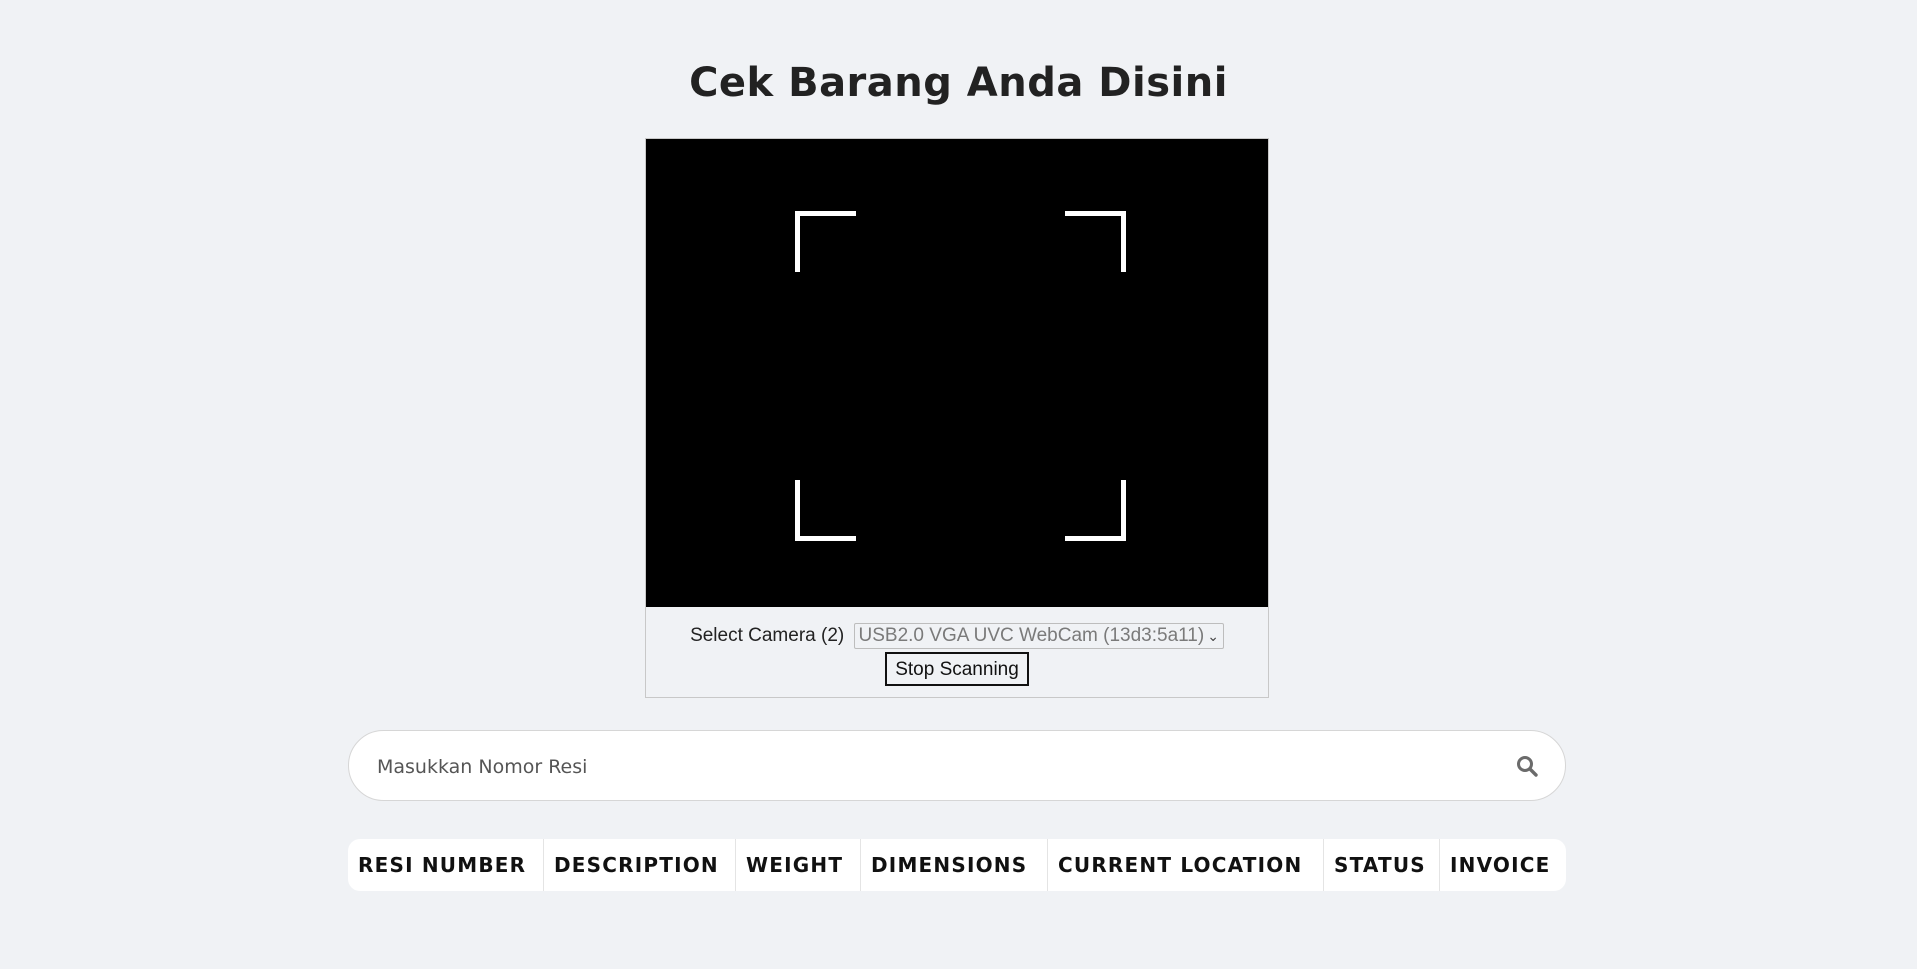 This screenshot has height=969, width=1917. Describe the element at coordinates (953, 865) in the screenshot. I see `column-header-dimensions: DIMENSIONS` at that location.